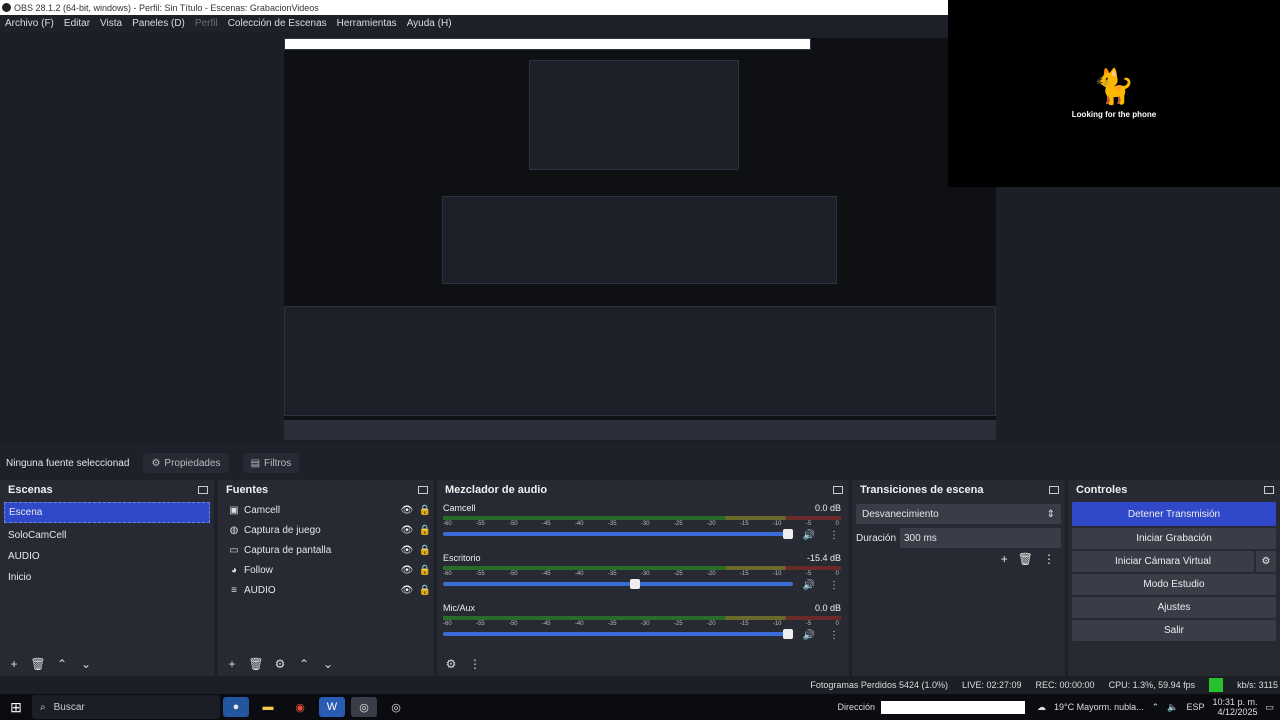  What do you see at coordinates (980, 538) in the screenshot?
I see `duration-input: 300 ms` at bounding box center [980, 538].